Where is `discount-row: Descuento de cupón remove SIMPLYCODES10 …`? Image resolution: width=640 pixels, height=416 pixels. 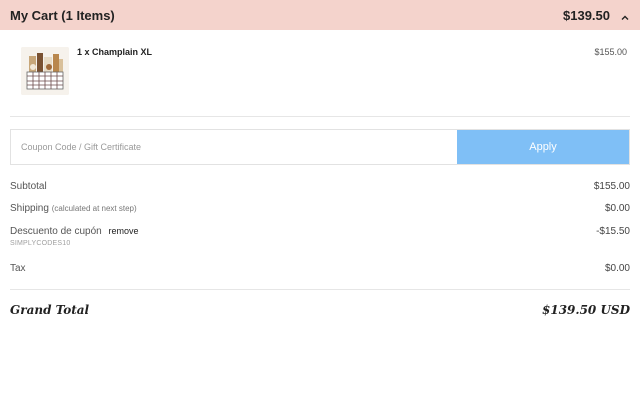 discount-row: Descuento de cupón remove SIMPLYCODES10 … is located at coordinates (320, 239).